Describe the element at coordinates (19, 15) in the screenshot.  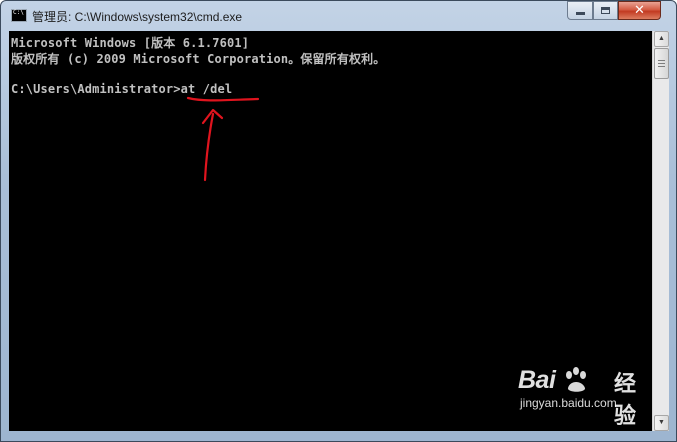
I see `cmd-console-icon` at that location.